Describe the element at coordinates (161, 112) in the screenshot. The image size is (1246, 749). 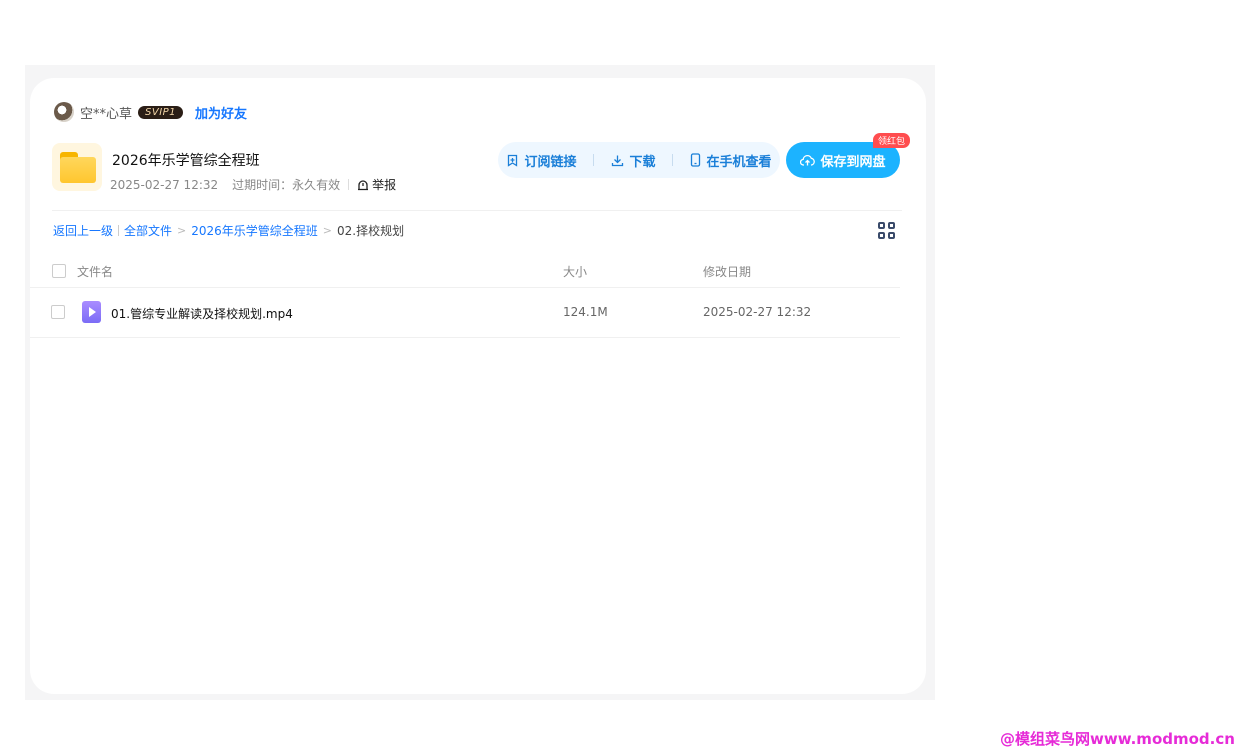
I see `svip-badge: SVIP1` at that location.